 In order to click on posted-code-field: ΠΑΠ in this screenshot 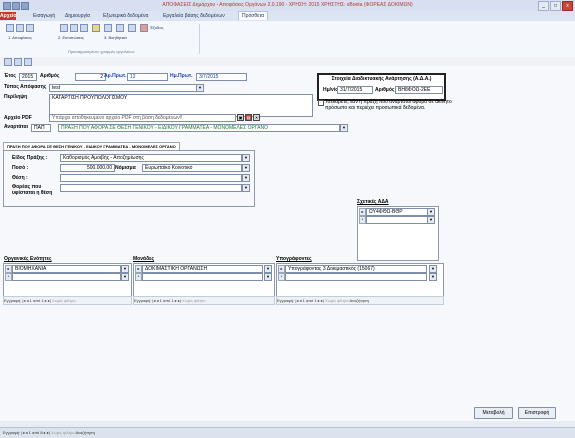, I will do `click(41, 128)`.